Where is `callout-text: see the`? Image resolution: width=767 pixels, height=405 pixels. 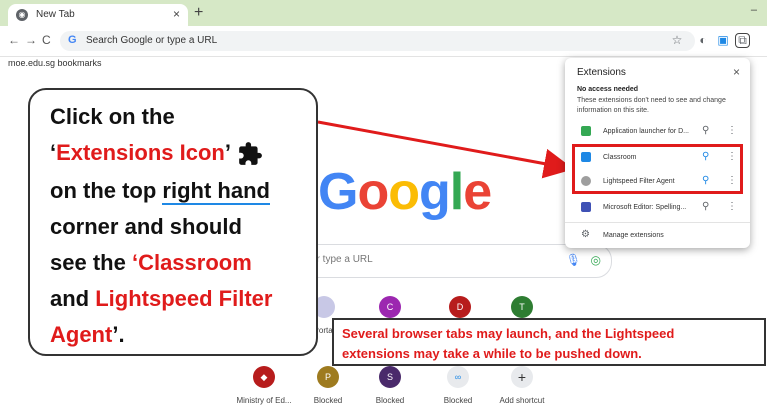
callout-text: see the is located at coordinates (91, 262).